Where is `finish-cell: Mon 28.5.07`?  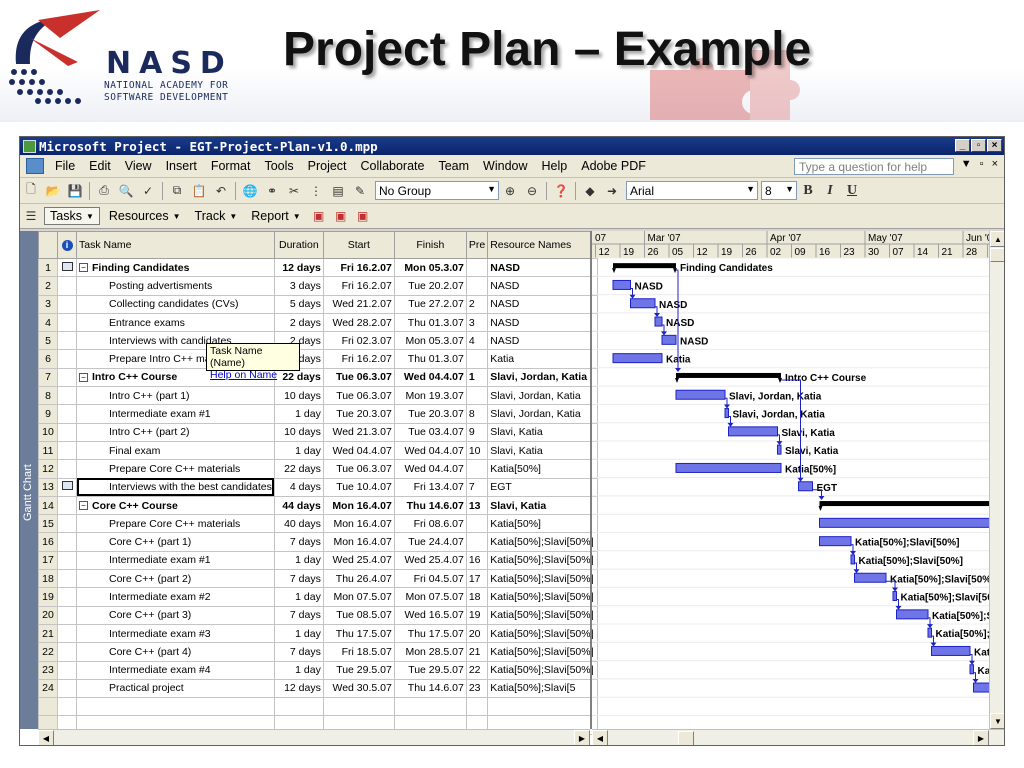
finish-cell: Mon 28.5.07 is located at coordinates (430, 652).